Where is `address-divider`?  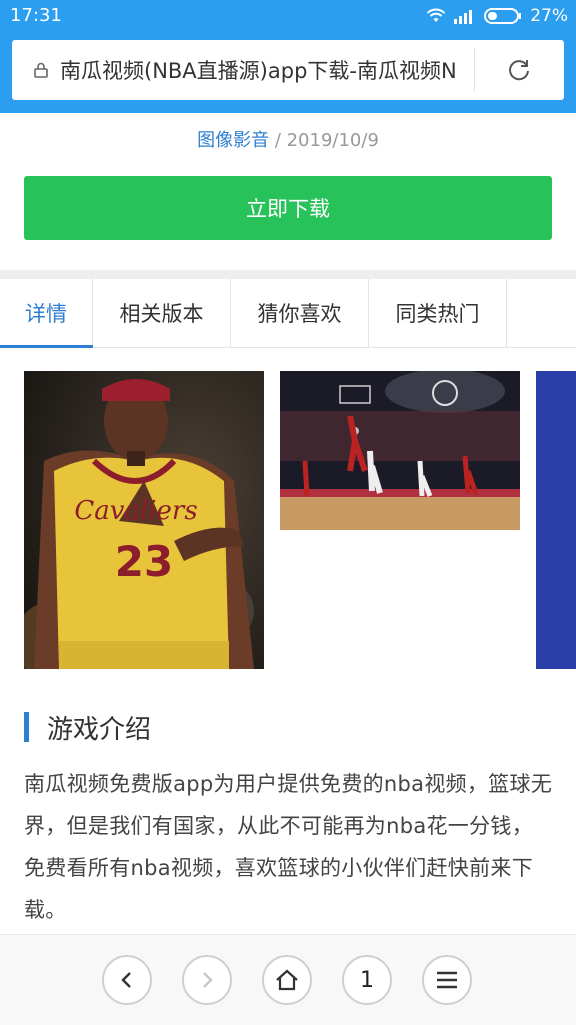 address-divider is located at coordinates (474, 70).